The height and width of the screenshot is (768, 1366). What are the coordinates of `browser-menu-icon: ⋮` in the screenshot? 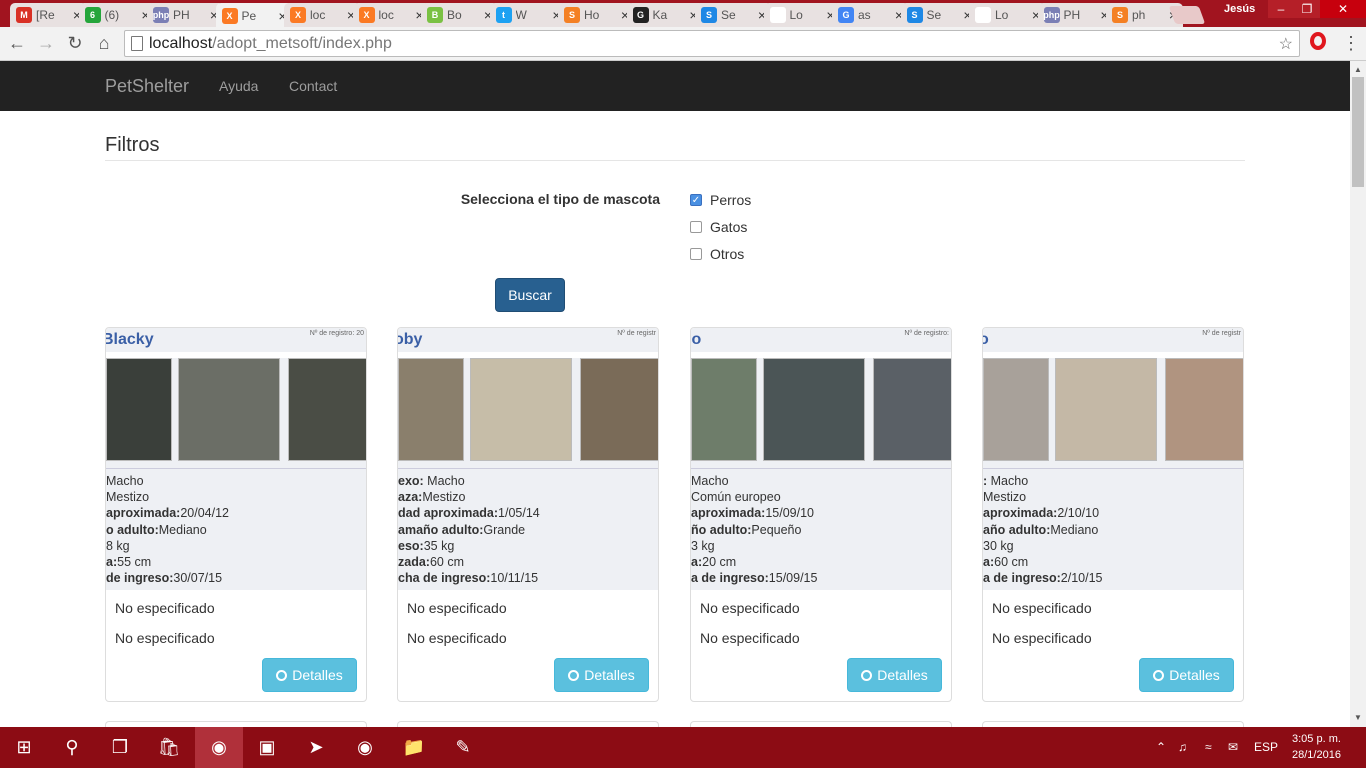 It's located at (1351, 43).